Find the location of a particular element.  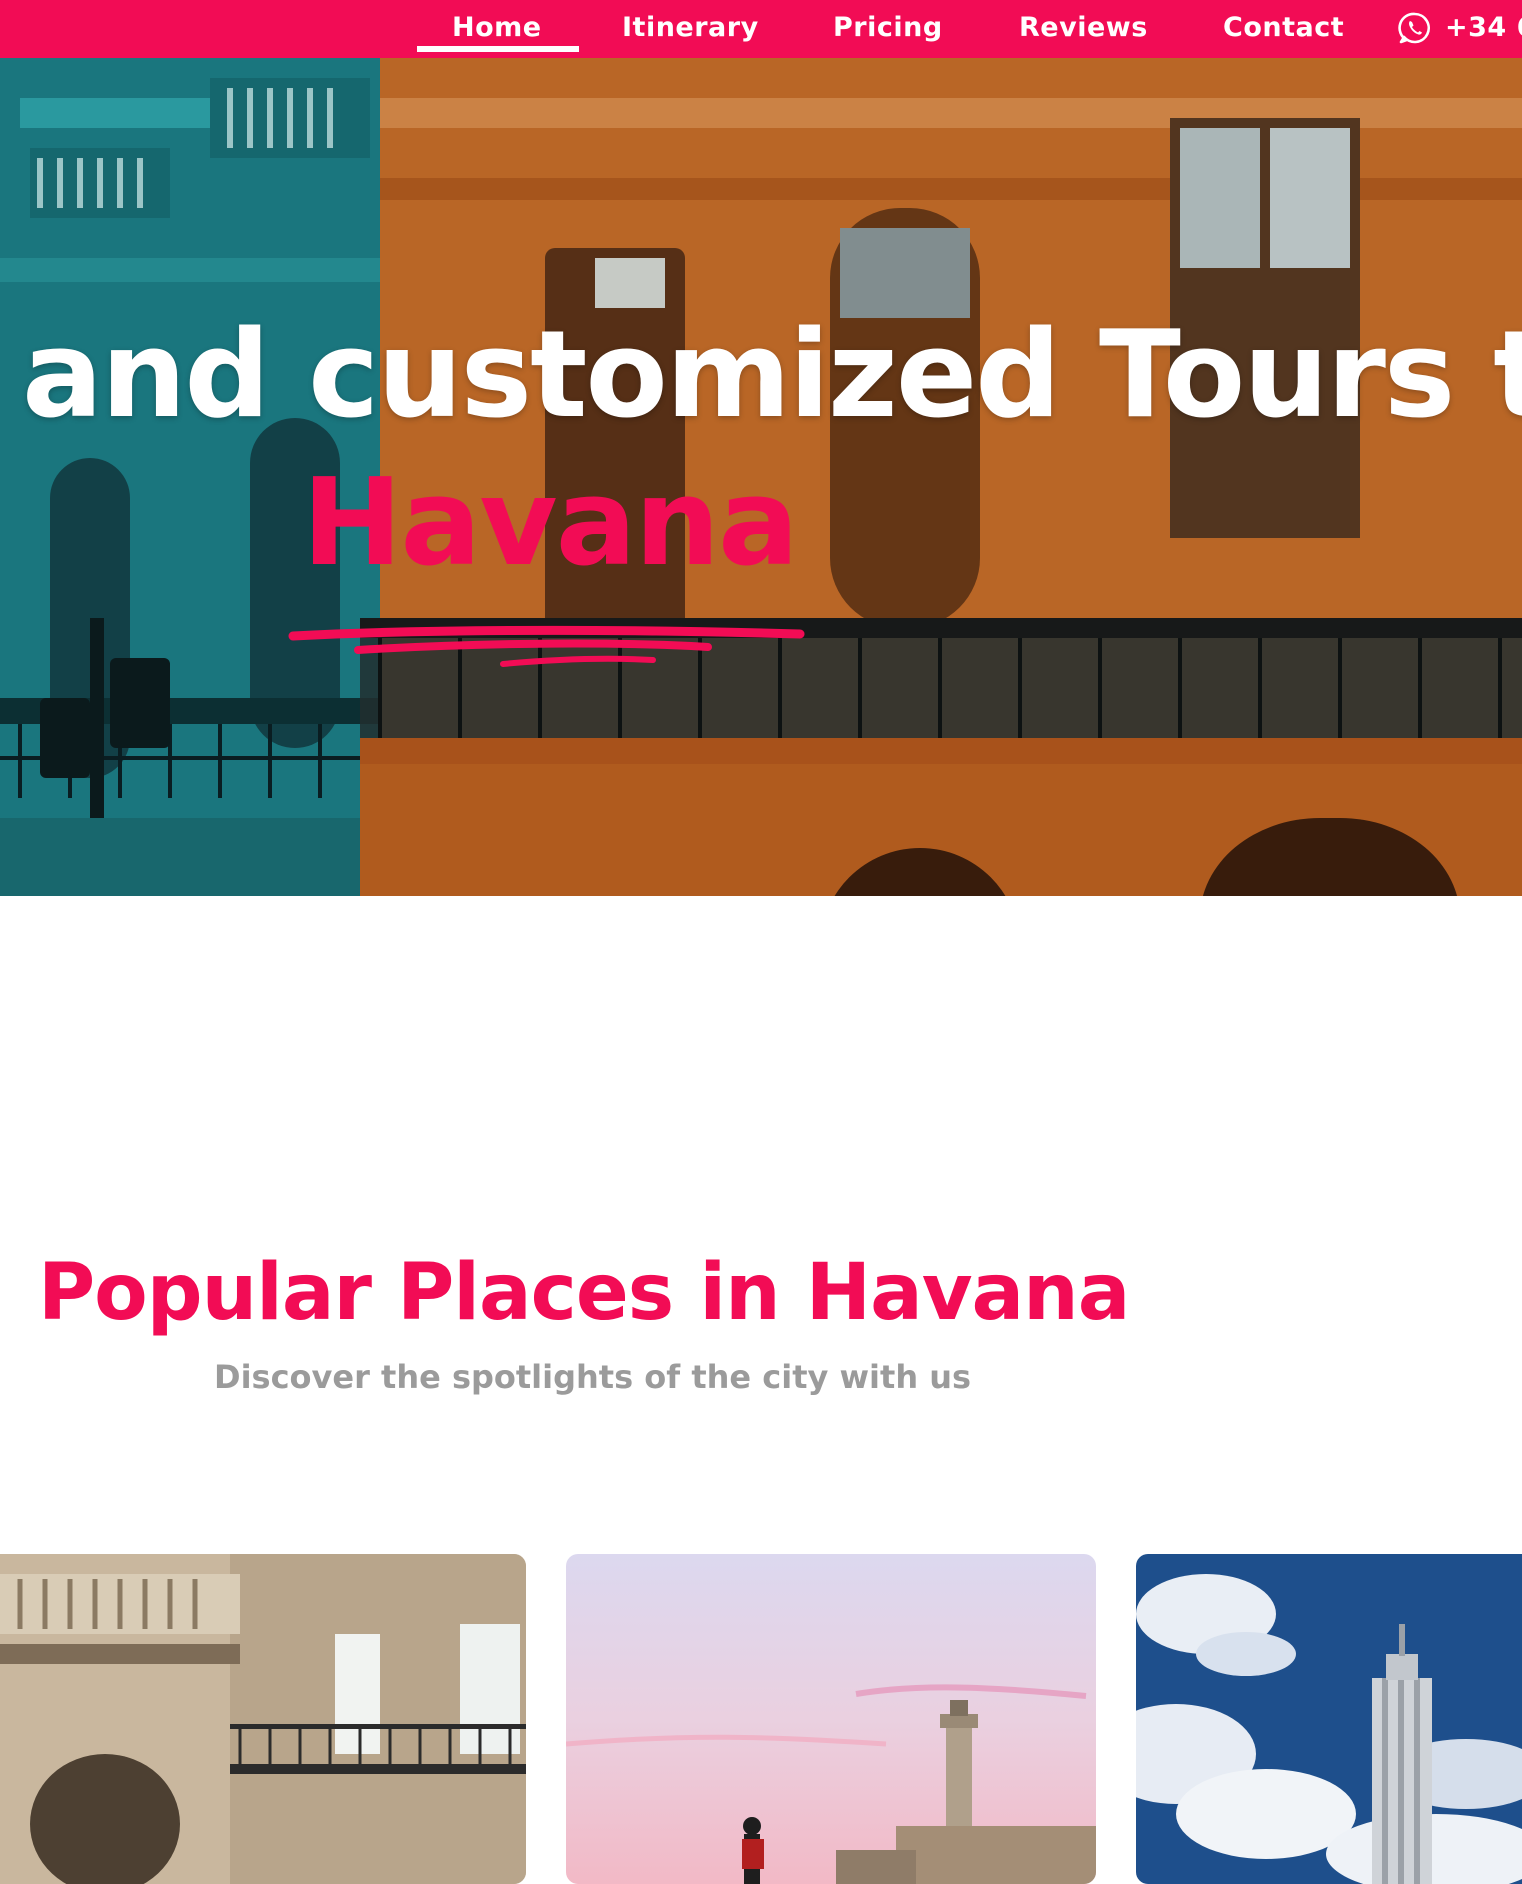

place-card-morro-castle is located at coordinates (831, 1719).